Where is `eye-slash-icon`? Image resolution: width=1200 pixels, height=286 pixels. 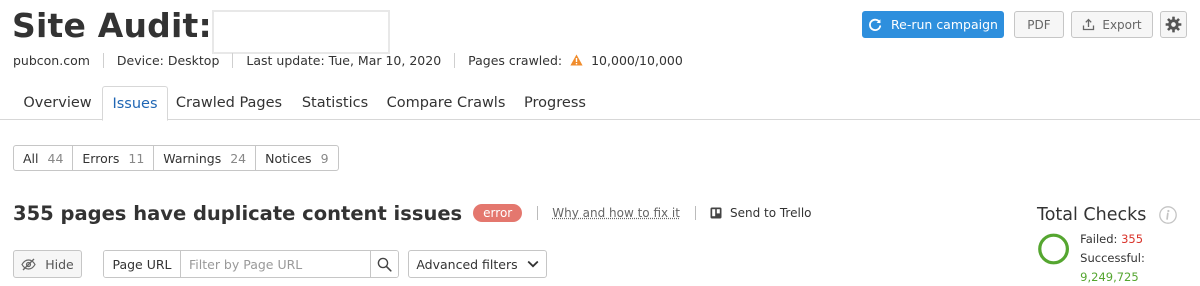
eye-slash-icon is located at coordinates (28, 264).